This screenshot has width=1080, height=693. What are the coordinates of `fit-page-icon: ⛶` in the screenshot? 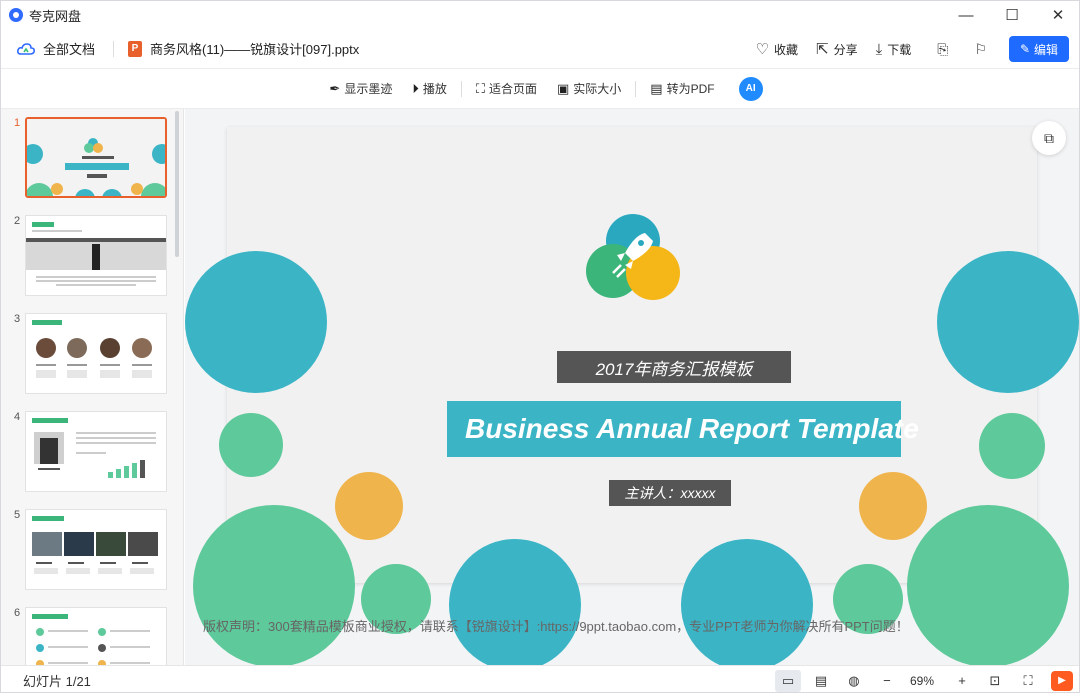 It's located at (480, 88).